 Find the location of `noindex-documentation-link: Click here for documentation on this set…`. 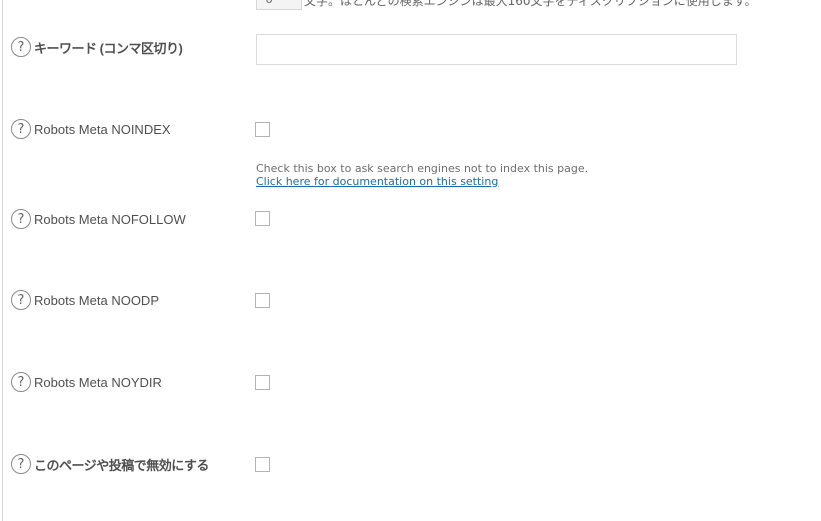

noindex-documentation-link: Click here for documentation on this set… is located at coordinates (422, 181).